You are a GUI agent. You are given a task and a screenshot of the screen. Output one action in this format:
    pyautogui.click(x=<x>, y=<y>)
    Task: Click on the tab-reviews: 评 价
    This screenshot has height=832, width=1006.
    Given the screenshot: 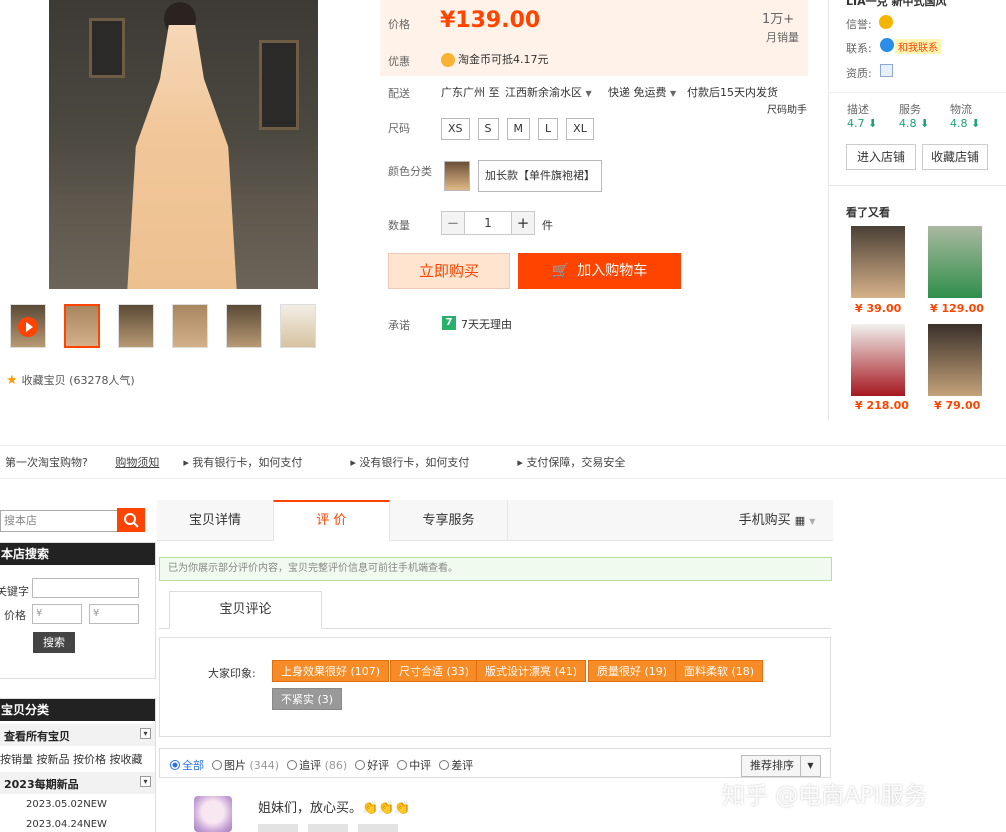 What is the action you would take?
    pyautogui.click(x=331, y=520)
    